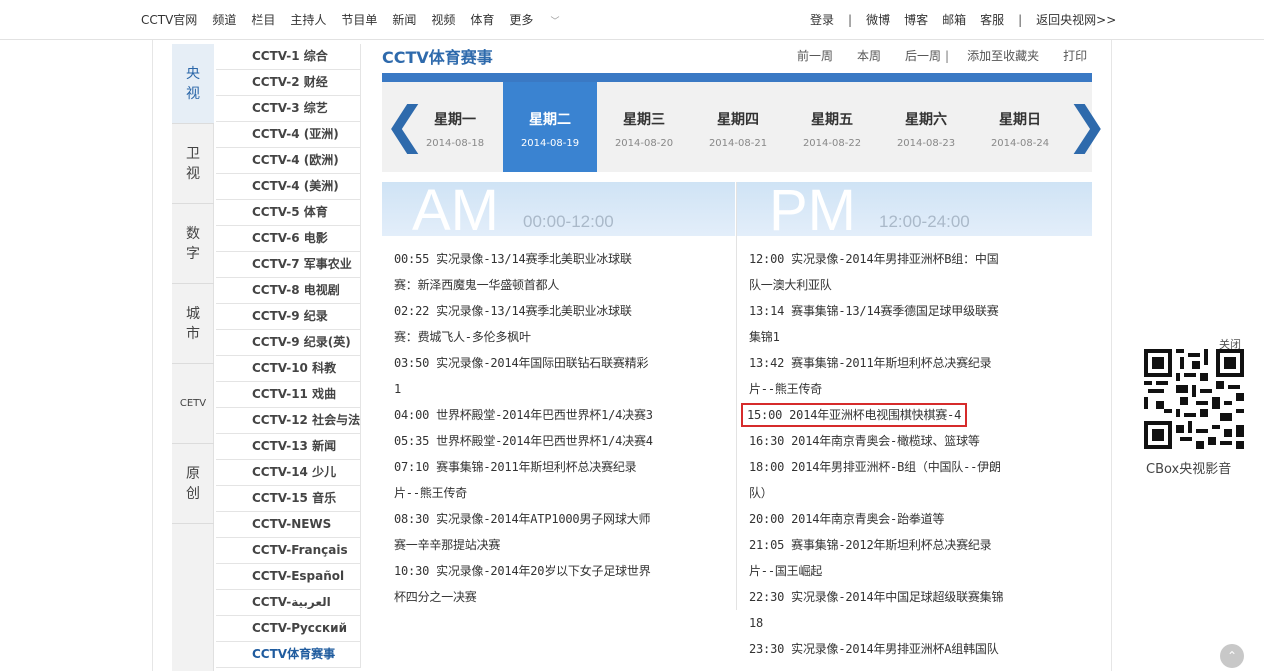  I want to click on day-date: 2014-08-18, so click(455, 143).